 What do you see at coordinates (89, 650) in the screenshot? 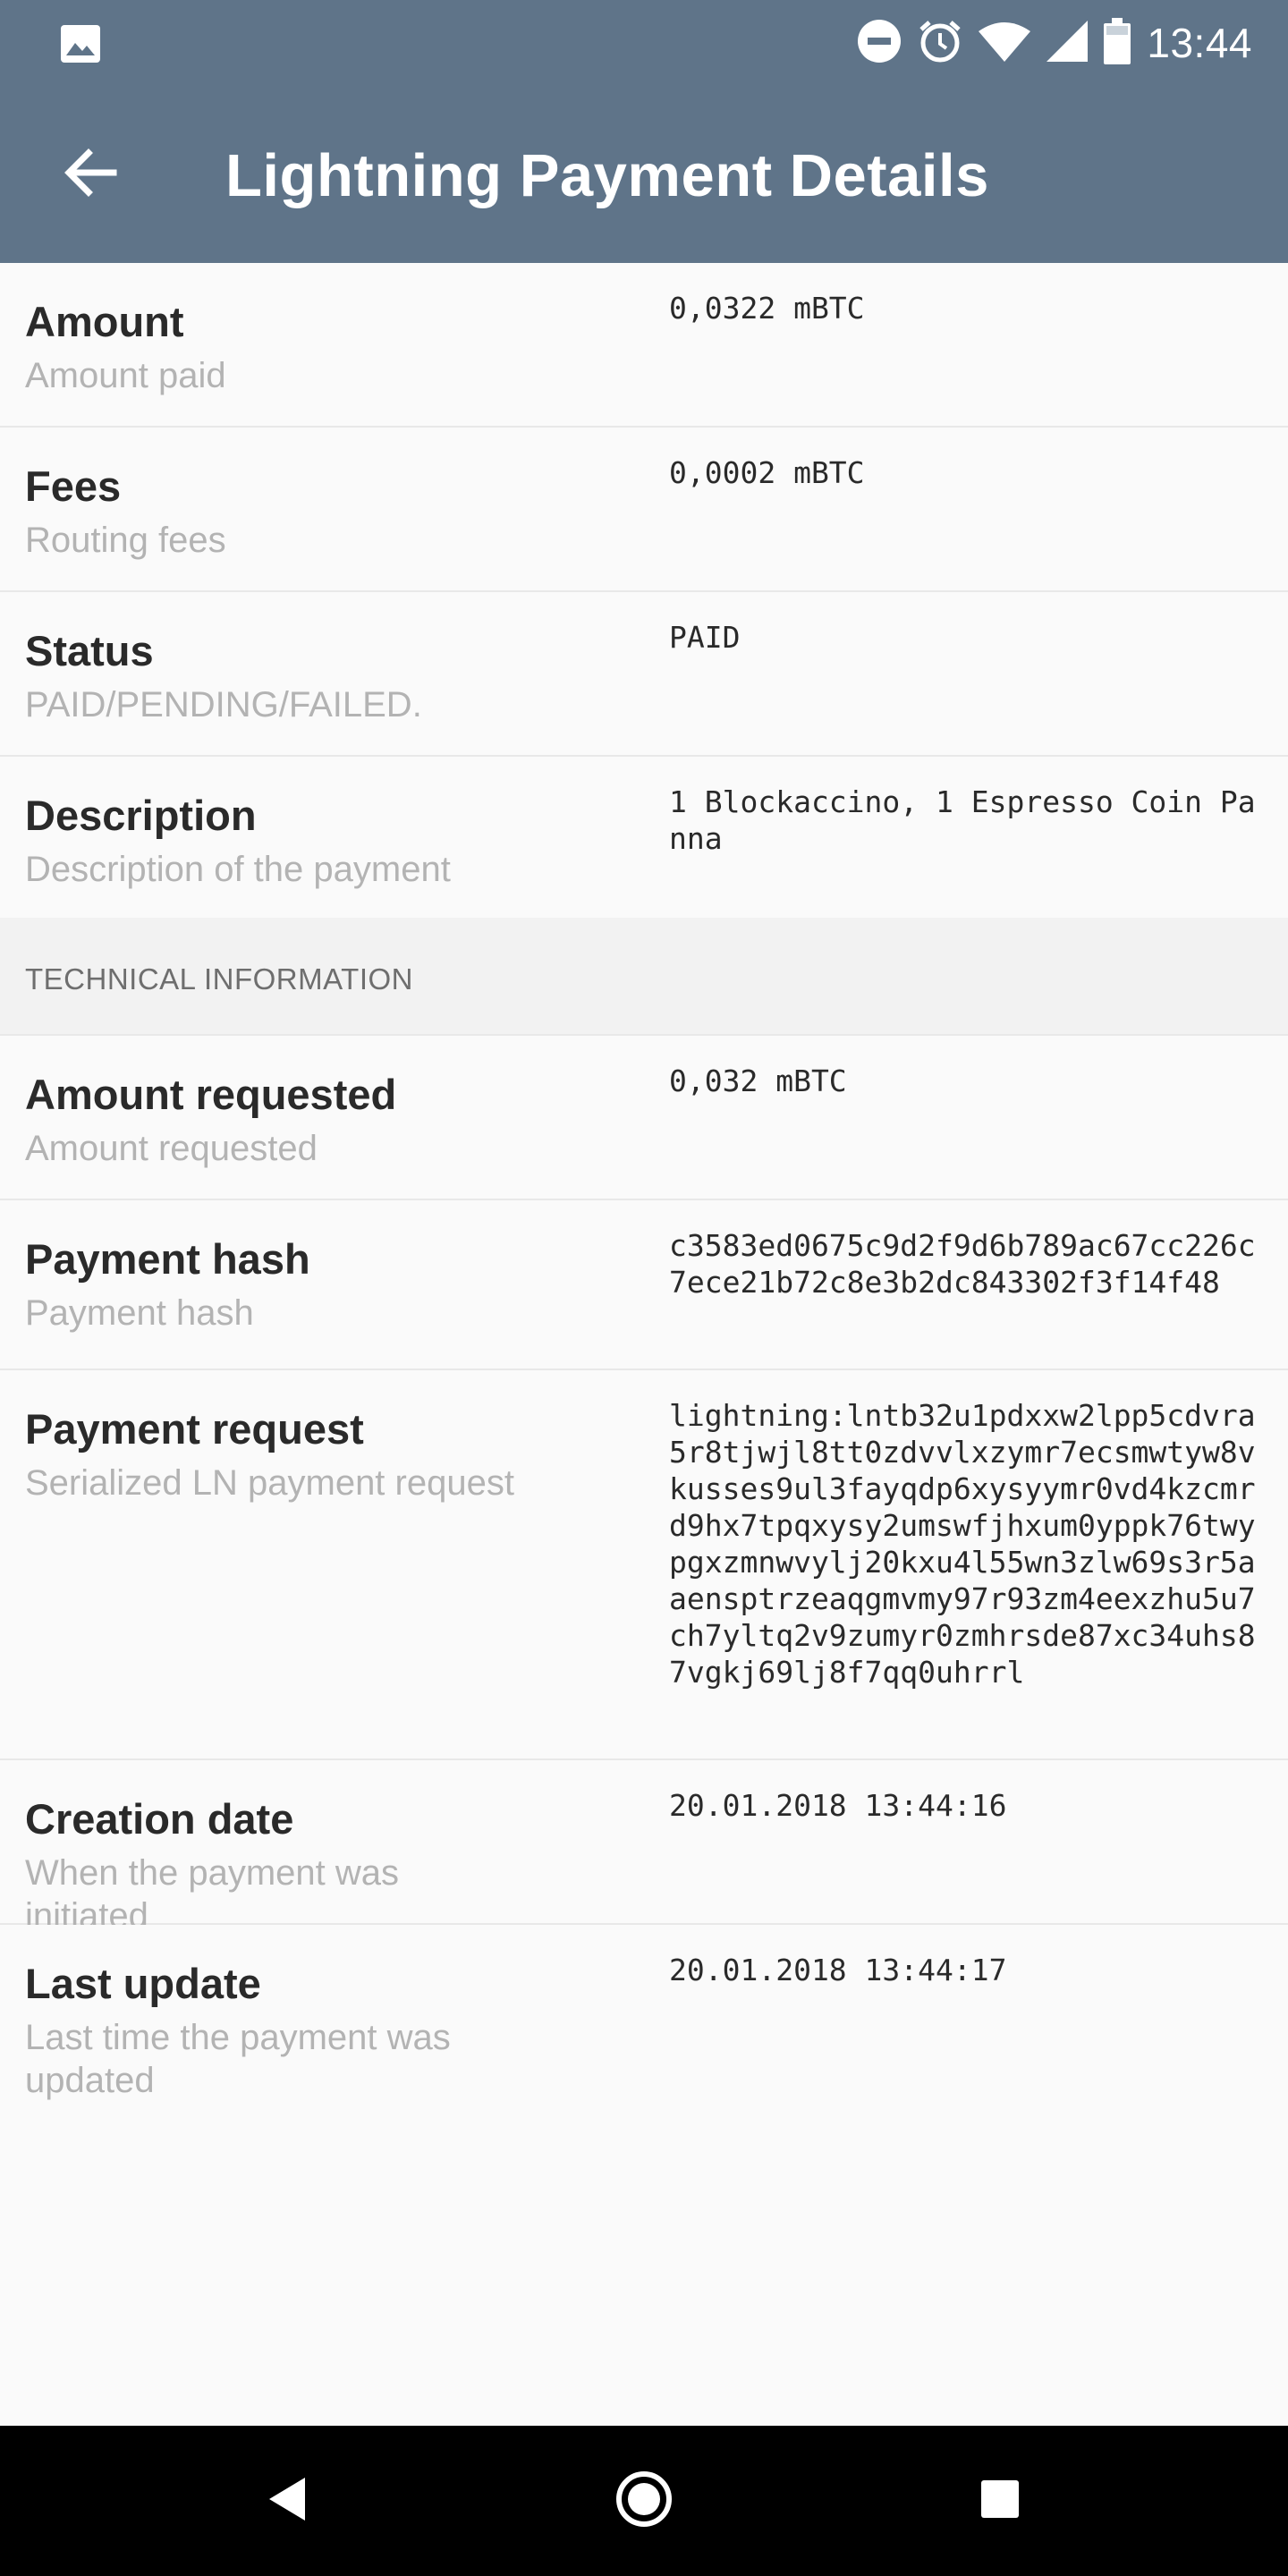
I see `row-label: Status` at bounding box center [89, 650].